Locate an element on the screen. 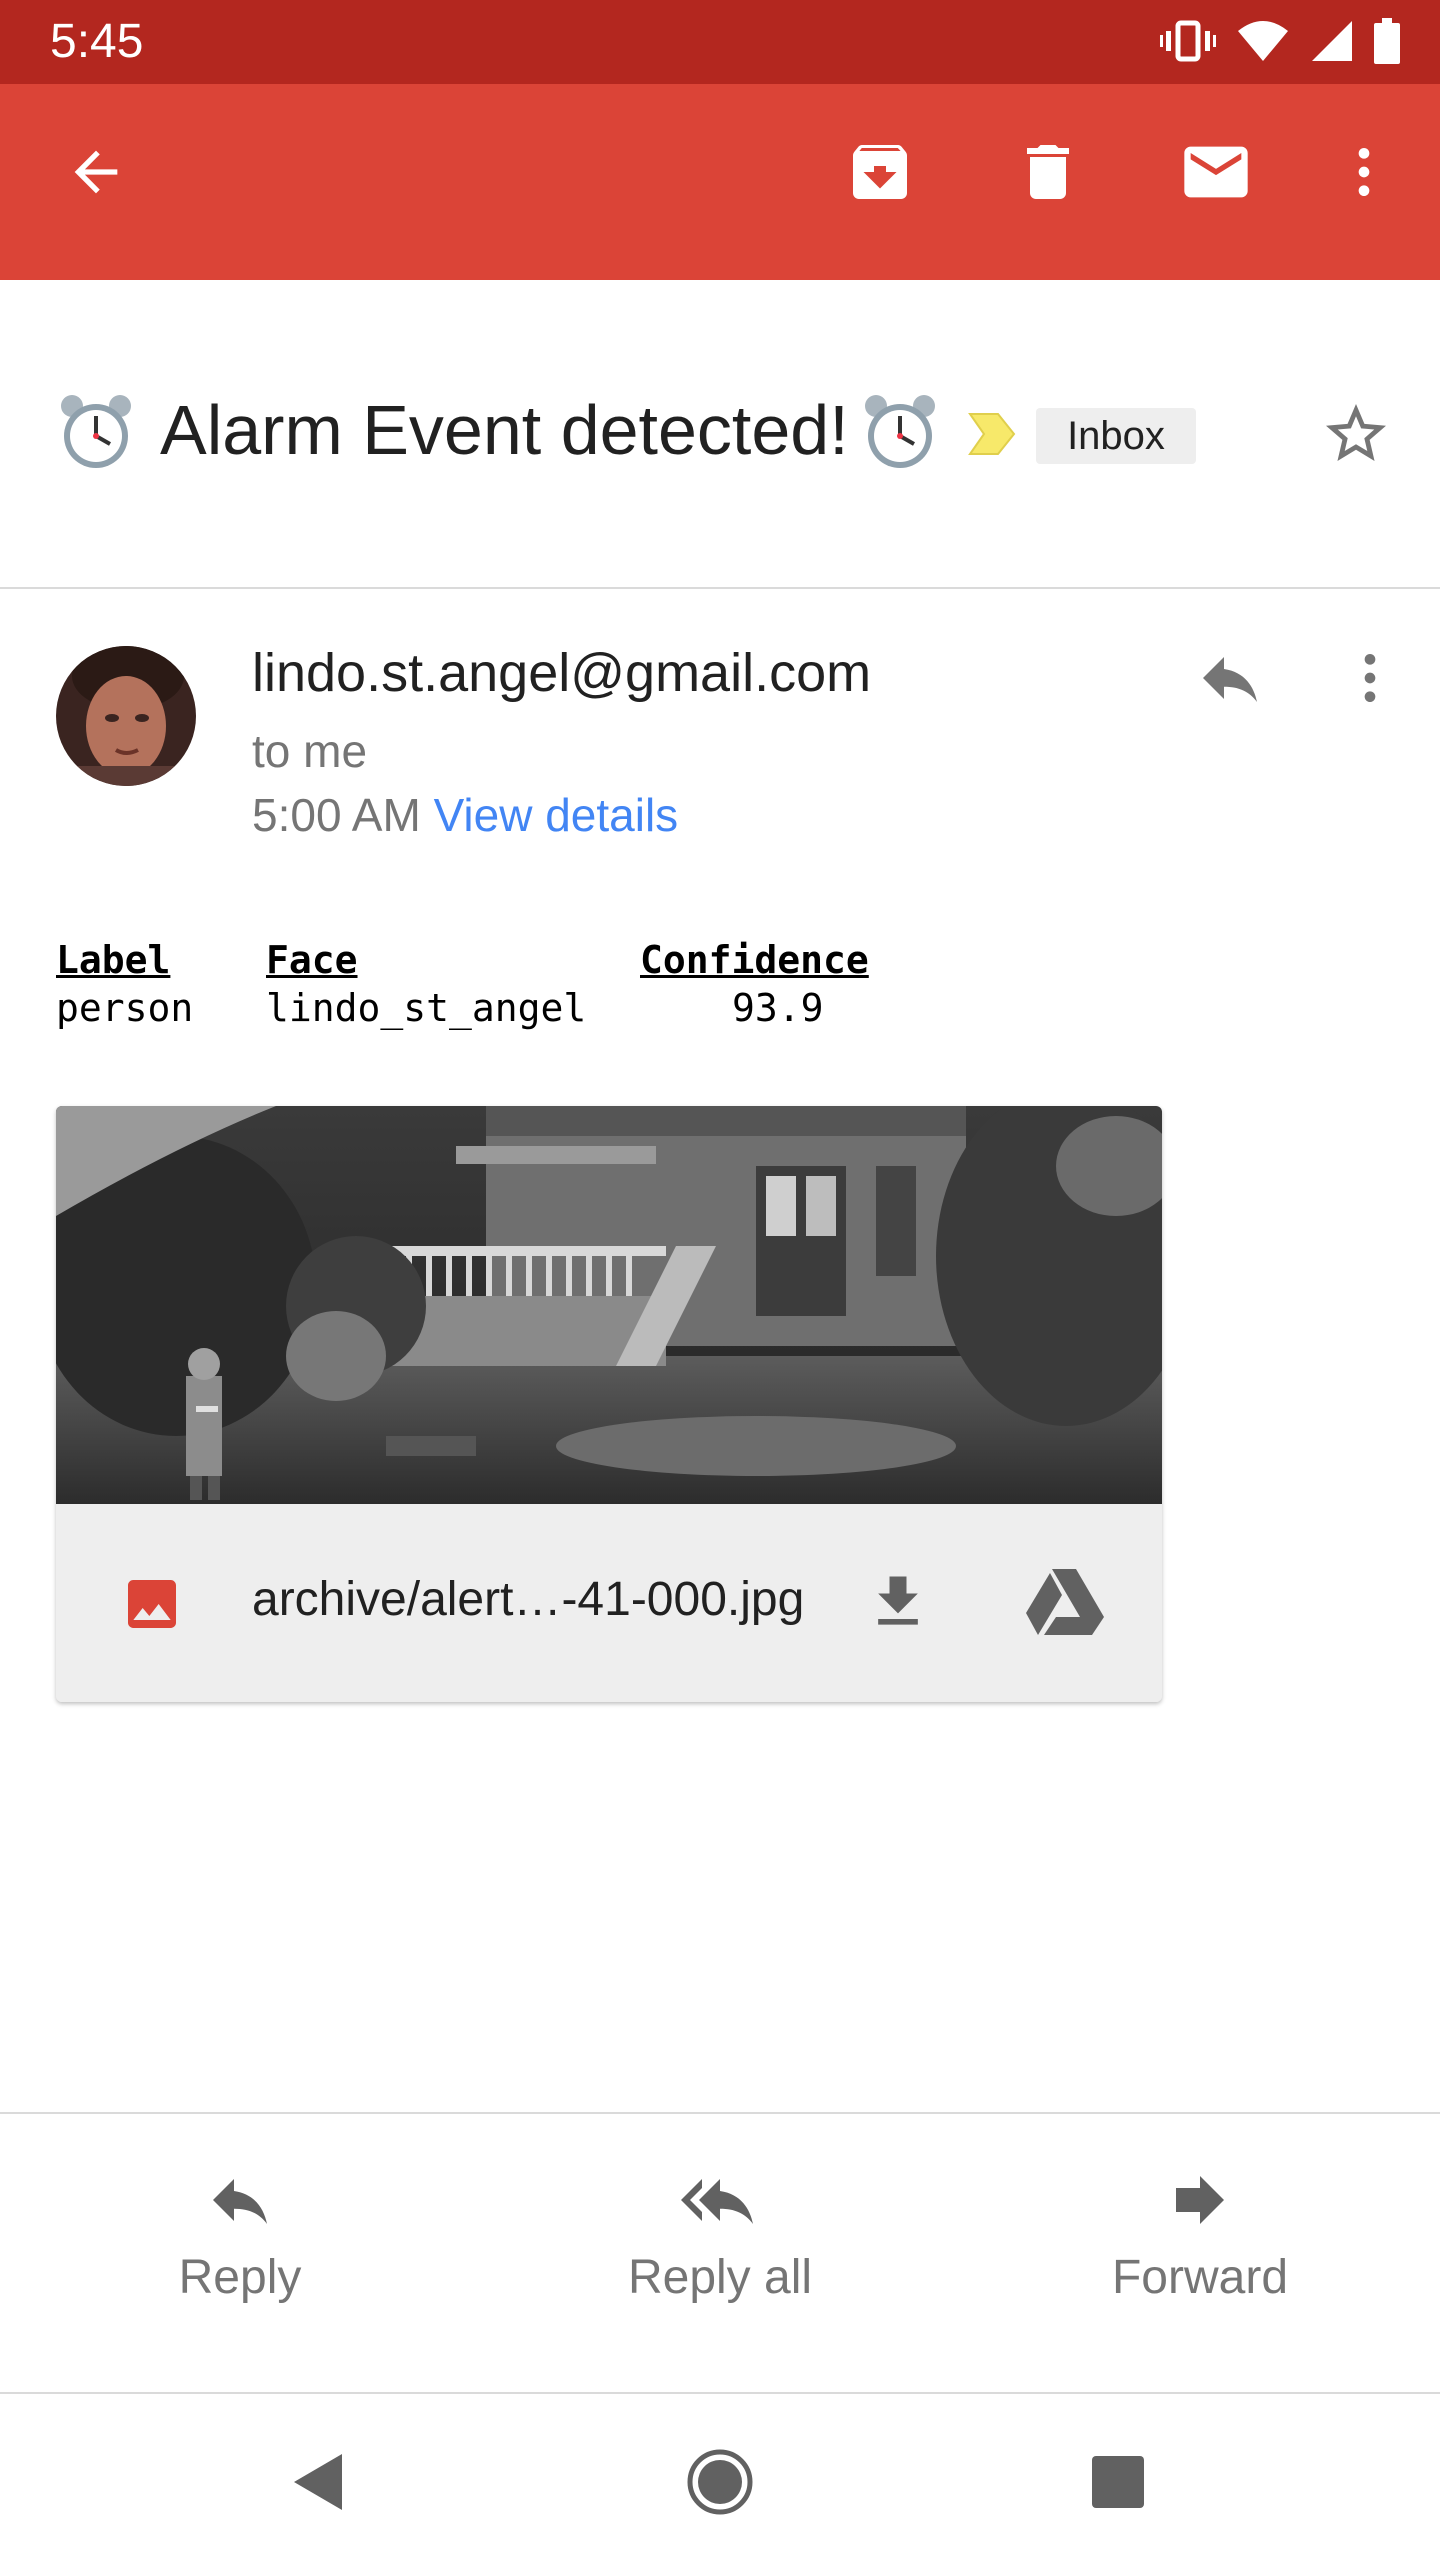 Image resolution: width=1440 pixels, height=2560 pixels. table-cell: 93.9 is located at coordinates (778, 1008).